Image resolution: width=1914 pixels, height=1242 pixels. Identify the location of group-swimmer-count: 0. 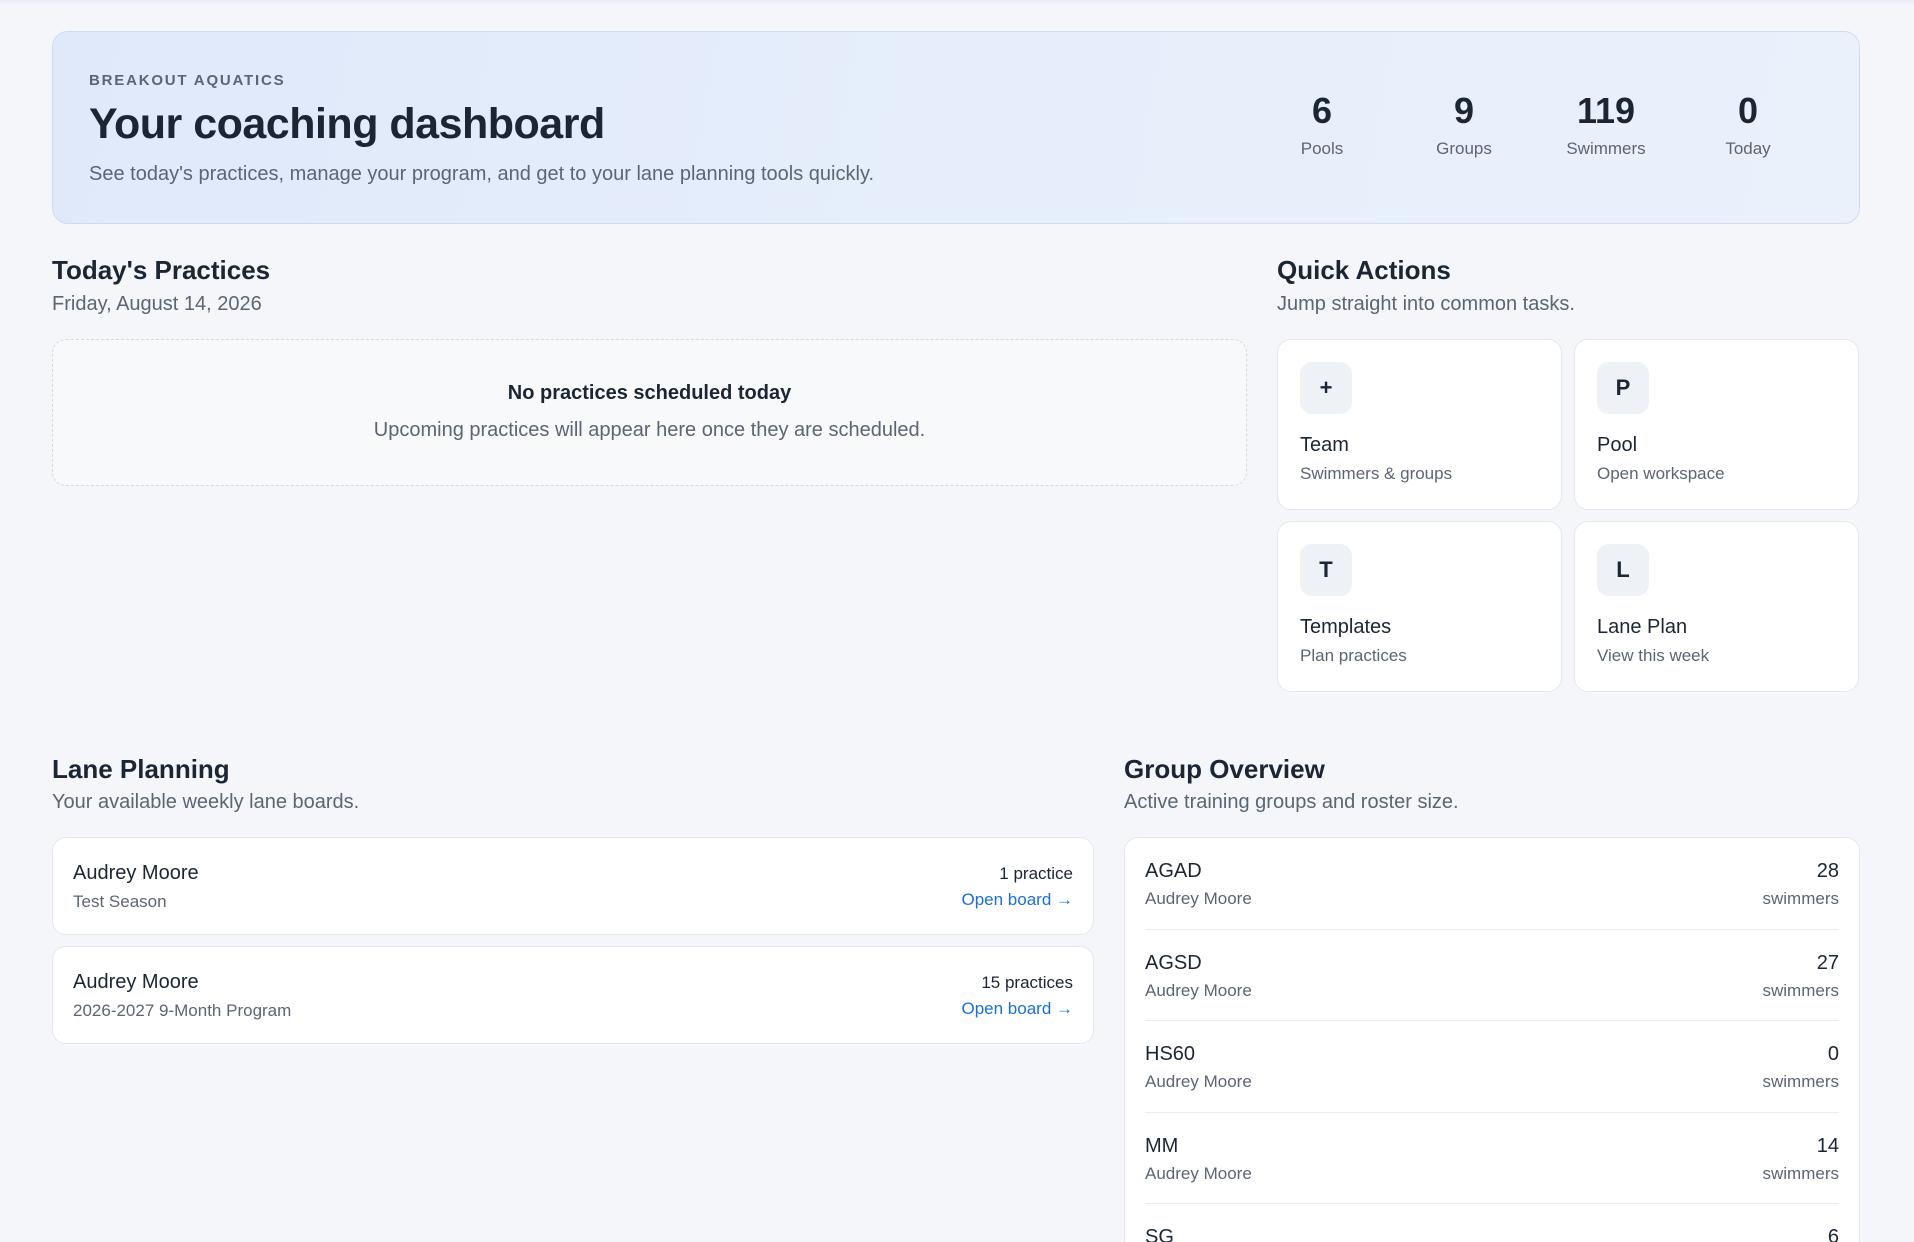
(1833, 1054).